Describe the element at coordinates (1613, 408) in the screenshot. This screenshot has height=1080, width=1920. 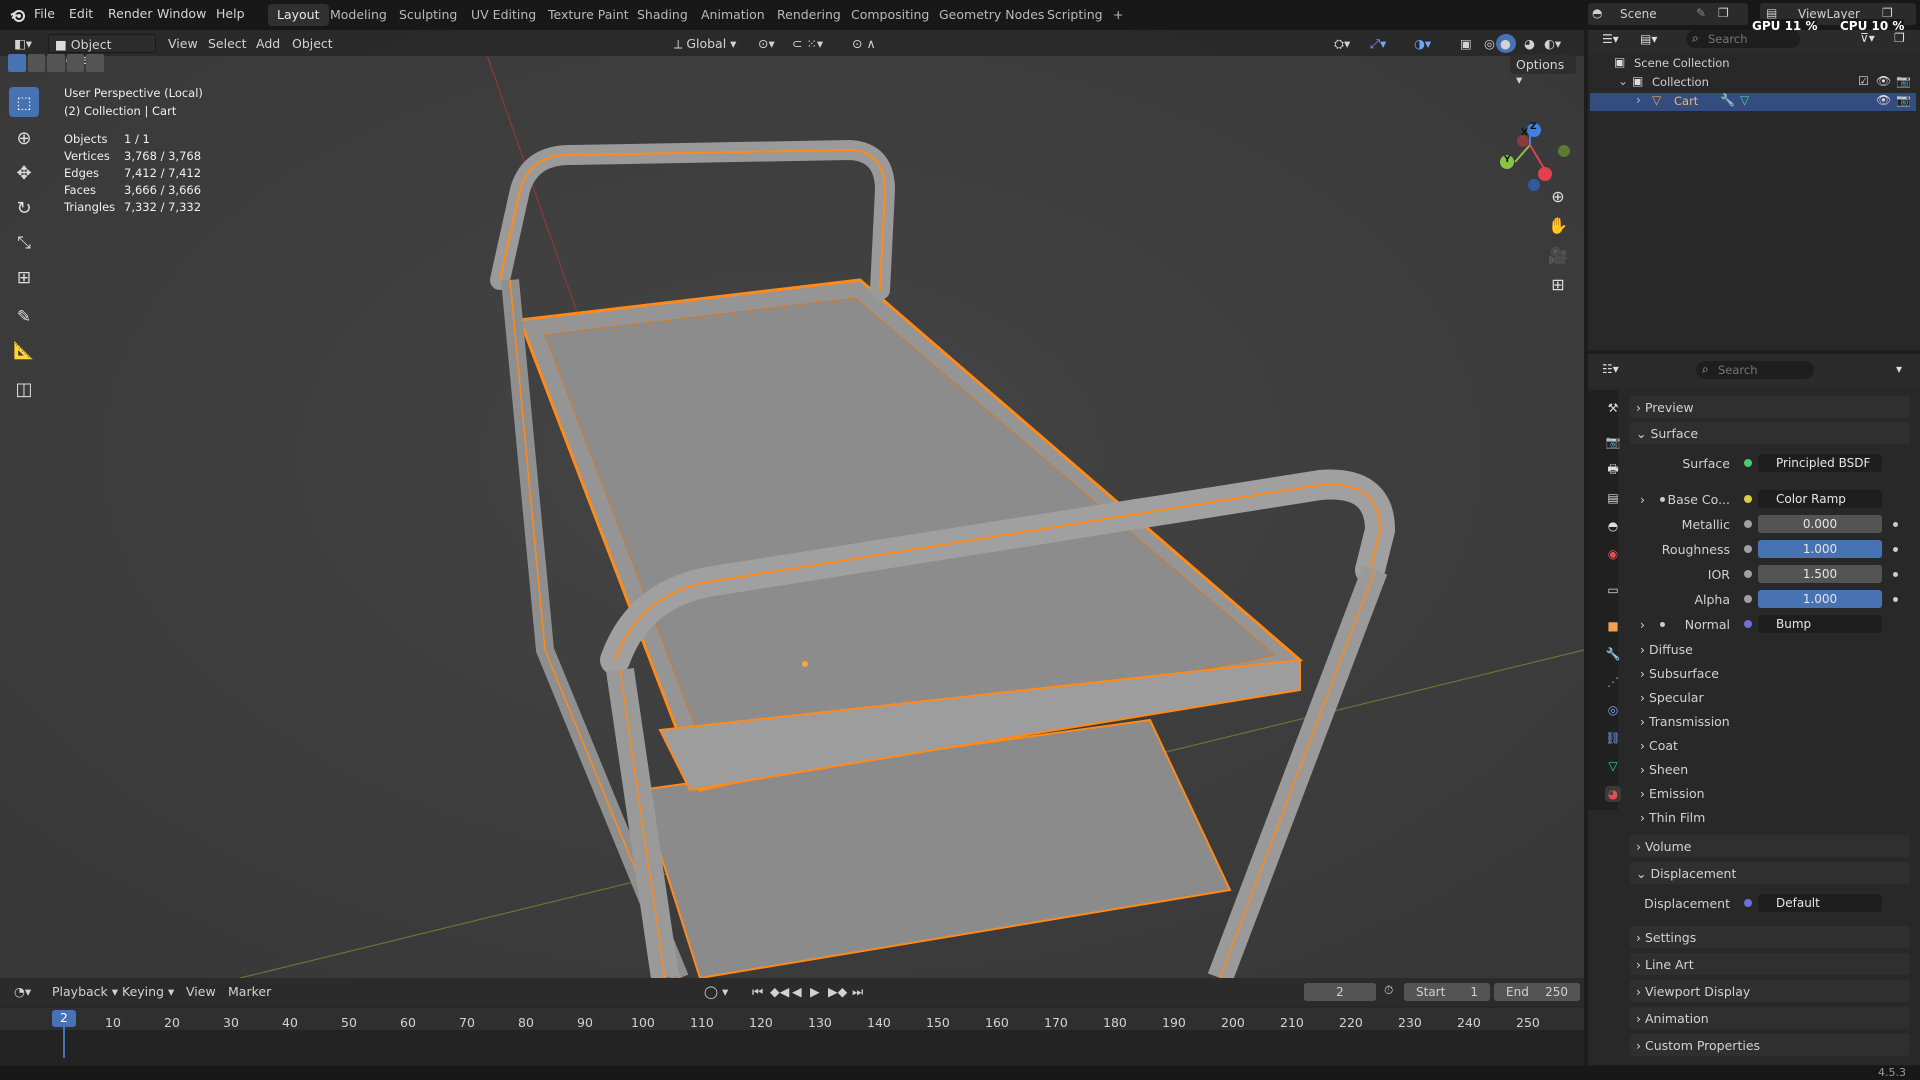
I see `tool-tab-icon: ⚒` at that location.